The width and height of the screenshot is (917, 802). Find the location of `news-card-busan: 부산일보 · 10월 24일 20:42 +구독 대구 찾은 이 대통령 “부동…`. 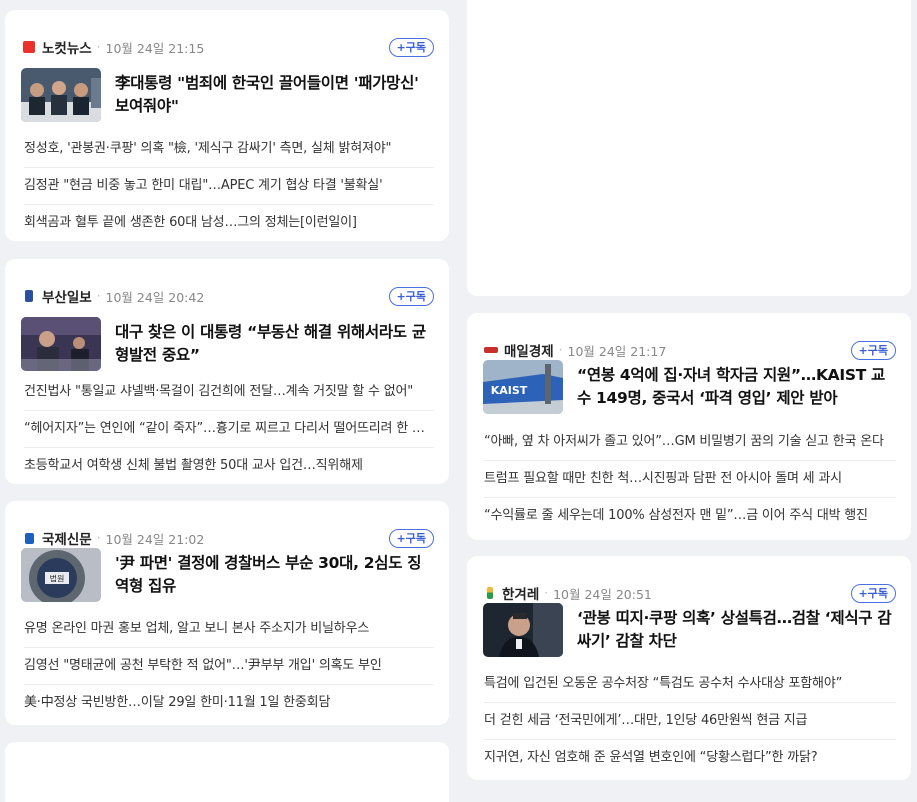

news-card-busan: 부산일보 · 10월 24일 20:42 +구독 대구 찾은 이 대통령 “부동… is located at coordinates (227, 371).